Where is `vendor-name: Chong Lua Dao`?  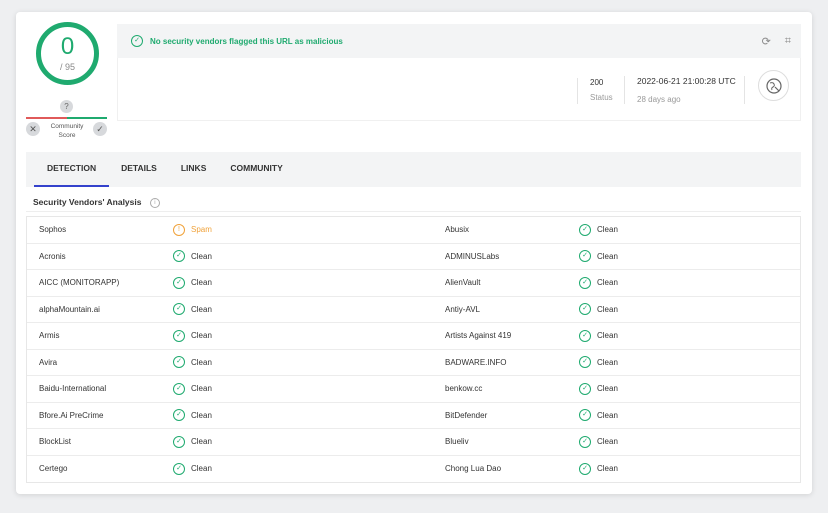
vendor-name: Chong Lua Dao is located at coordinates (512, 468).